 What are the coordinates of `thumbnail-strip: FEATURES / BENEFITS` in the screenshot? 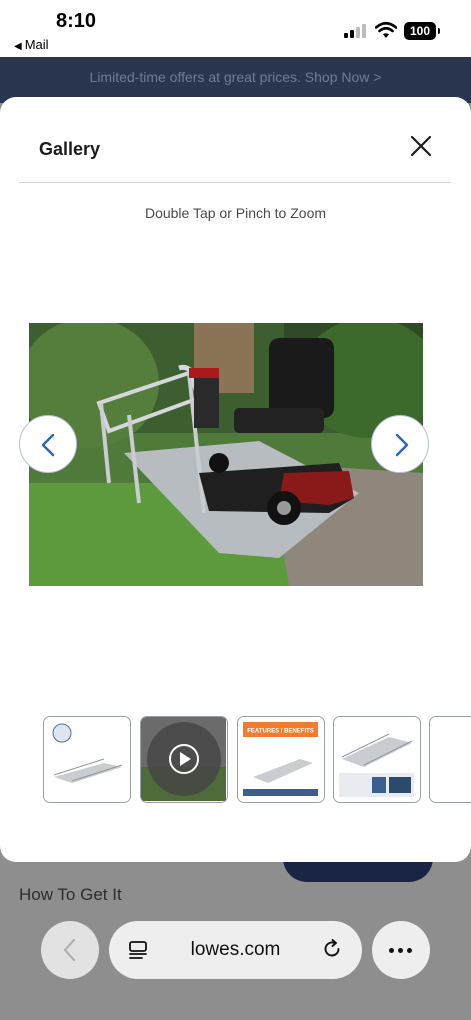 It's located at (257, 760).